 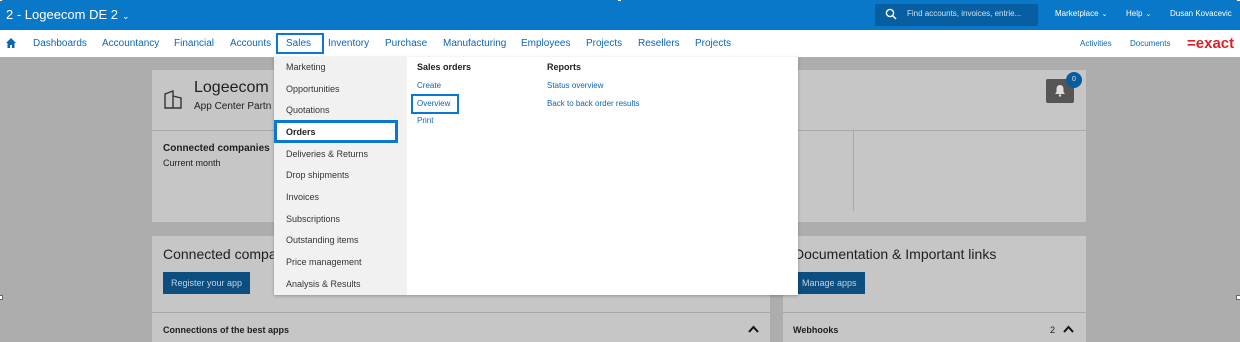 I want to click on home-icon, so click(x=11, y=43).